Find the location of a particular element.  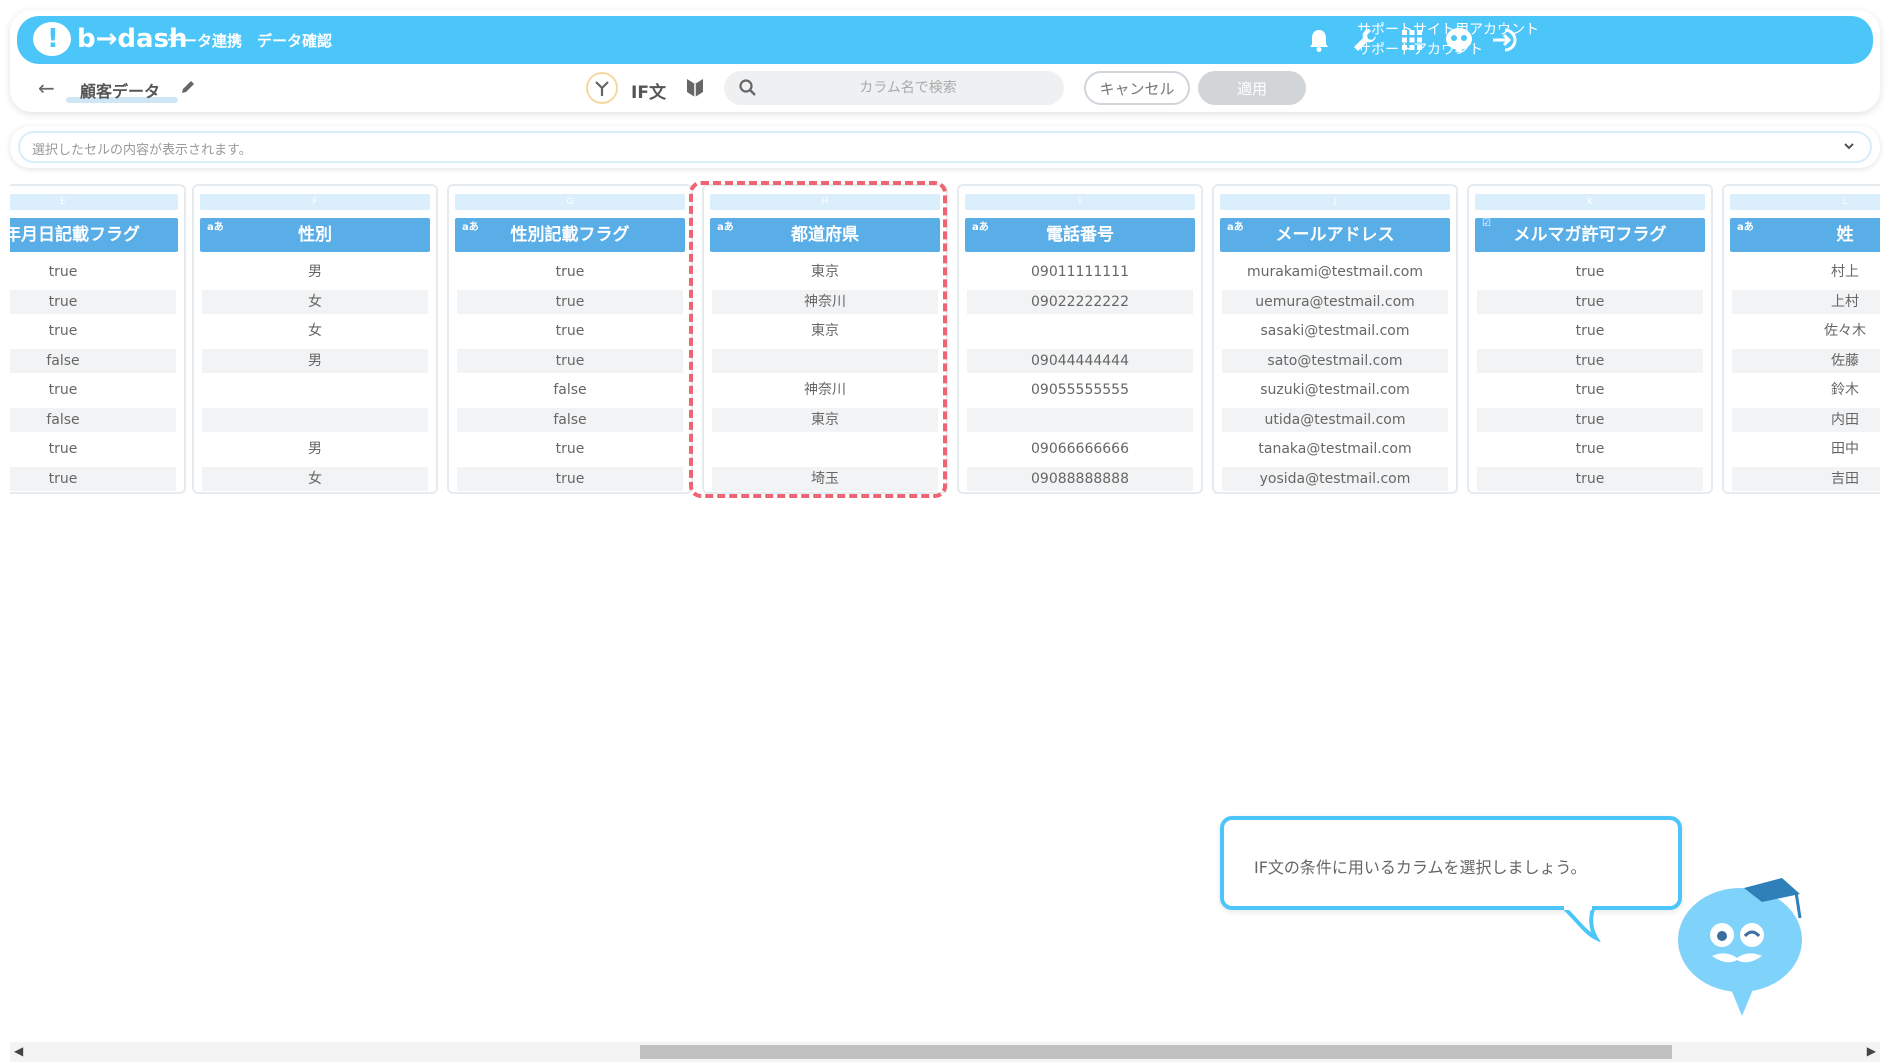

apply-button: 適用 is located at coordinates (1252, 88).